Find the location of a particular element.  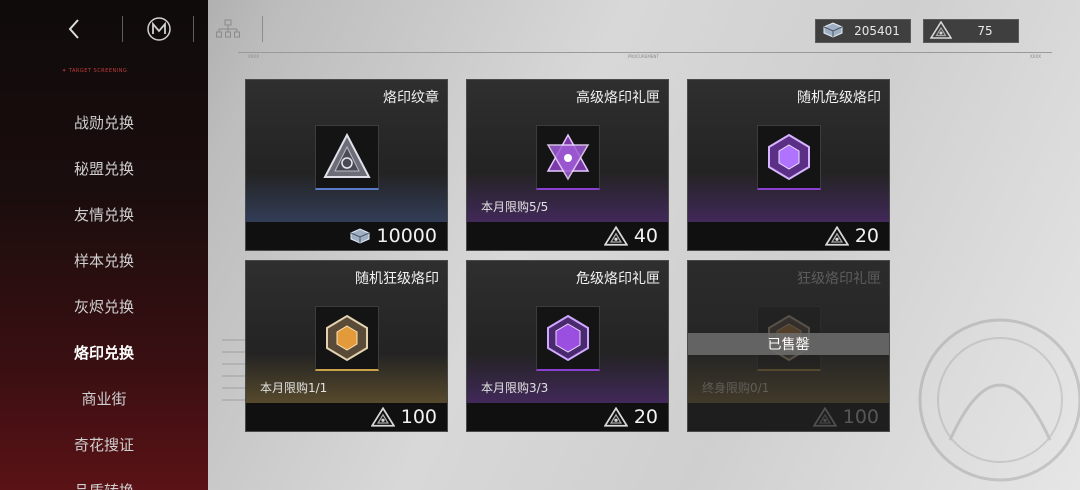

sidebar-item-qihua: 奇花搜证 is located at coordinates (104, 444).